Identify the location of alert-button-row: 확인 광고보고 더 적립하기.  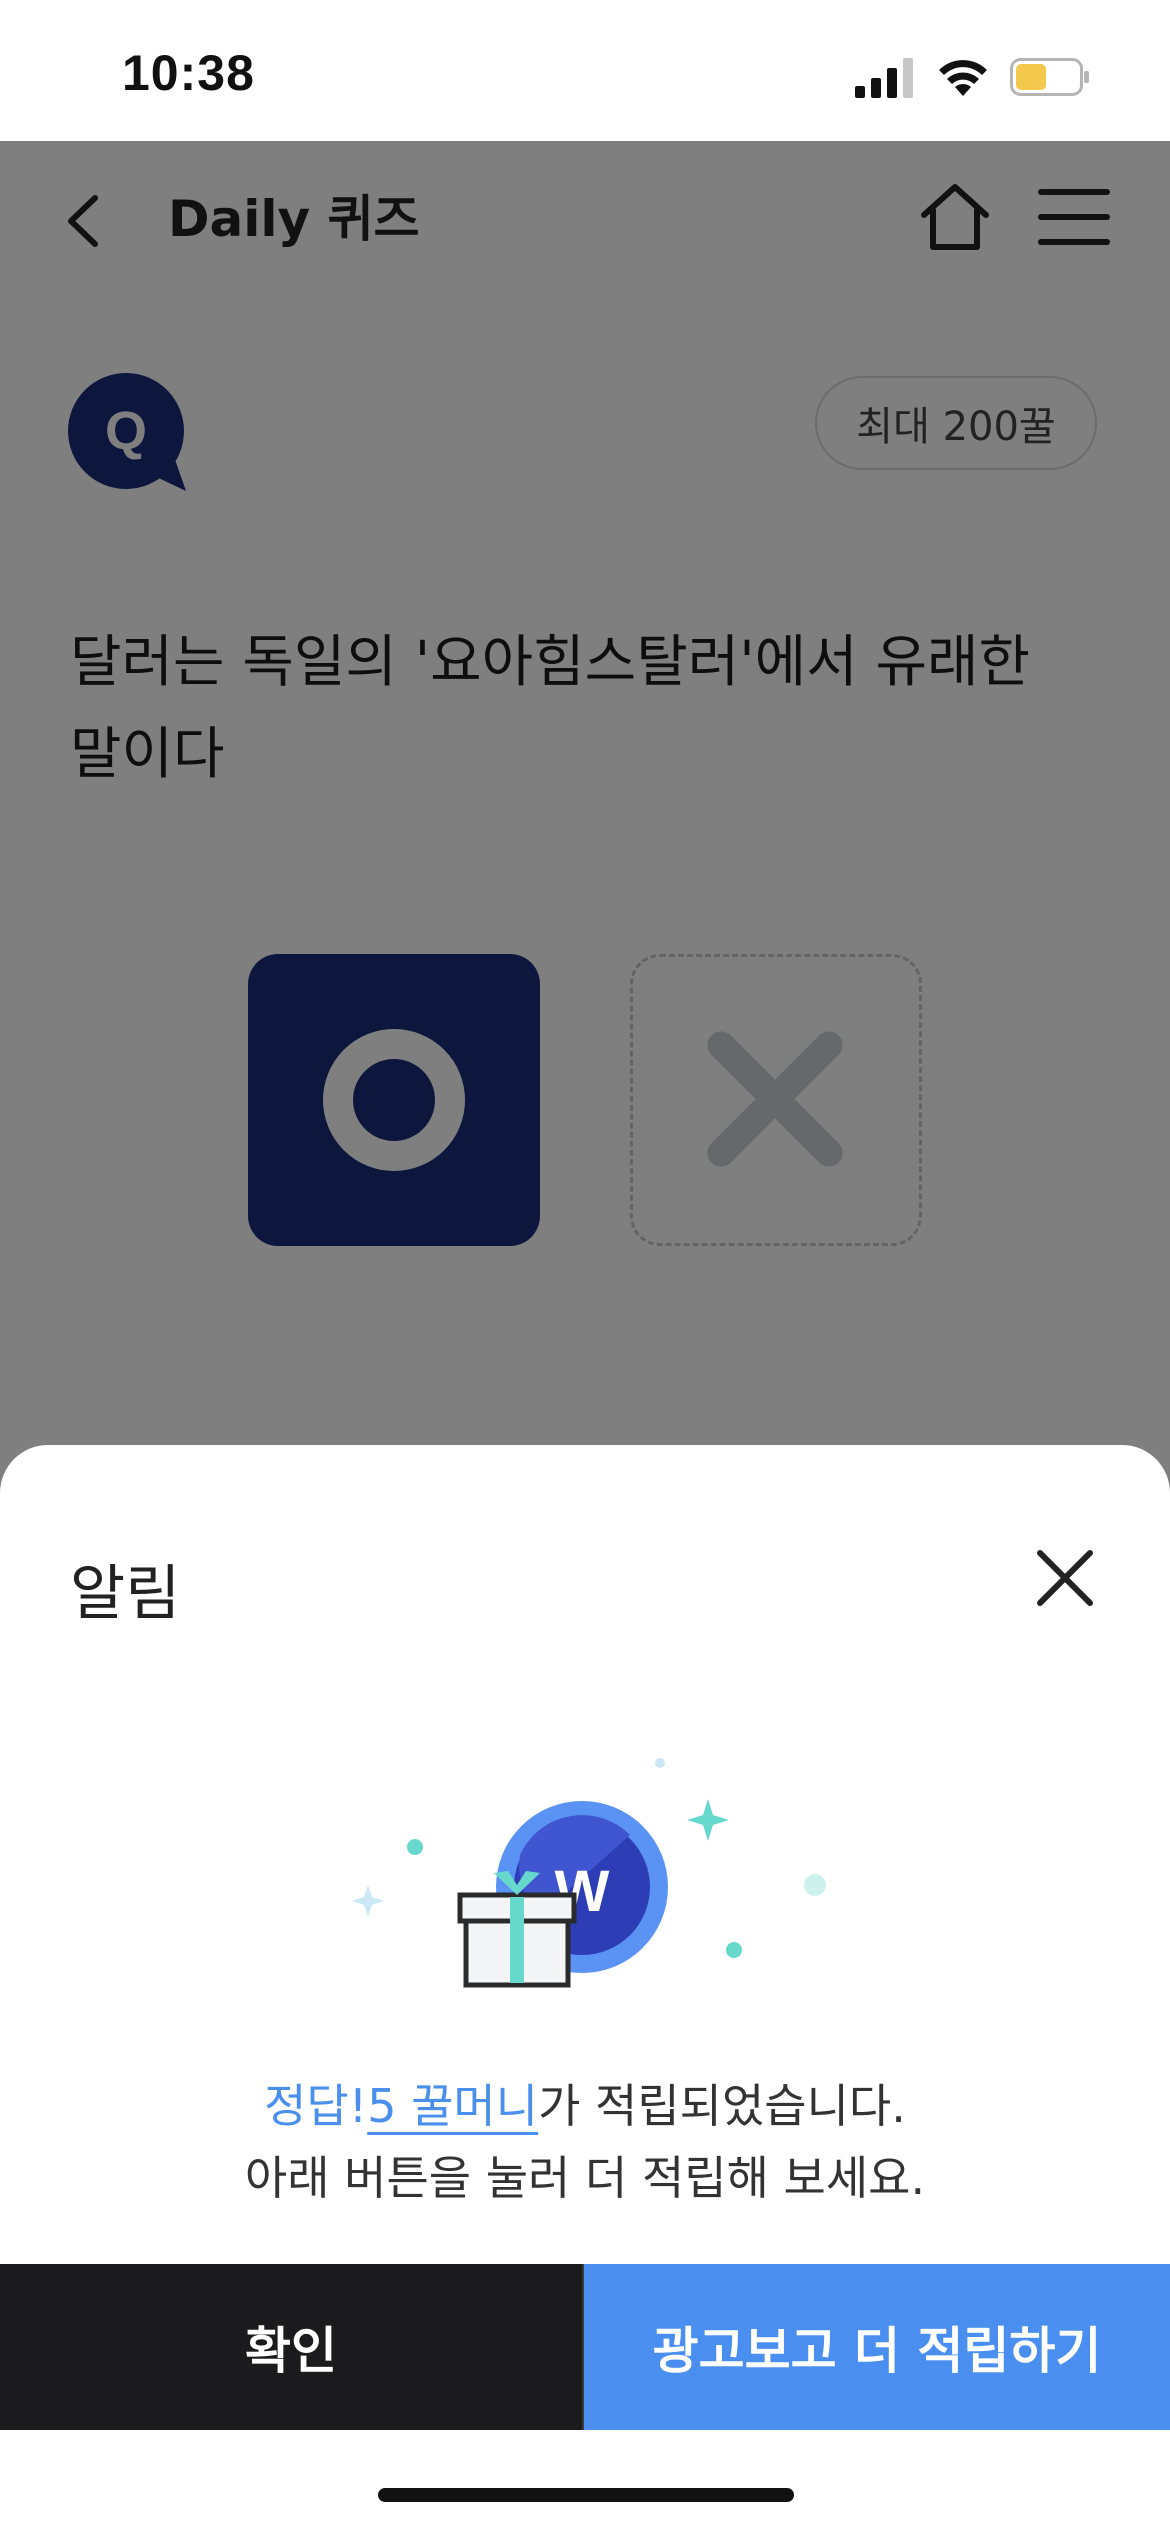
(585, 2347).